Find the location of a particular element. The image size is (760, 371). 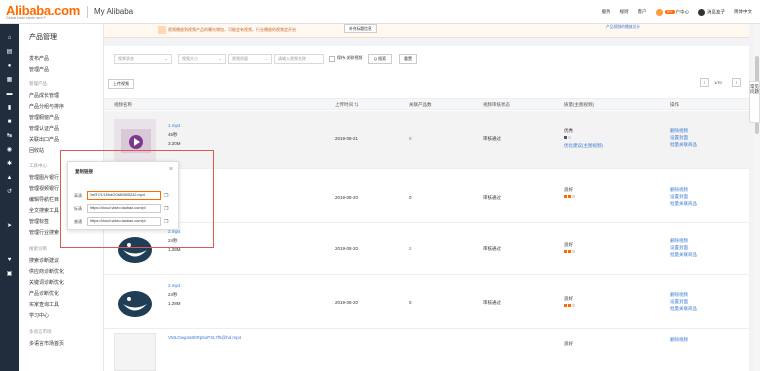

sidebar-item-learning: 学习中心 is located at coordinates (39, 315).